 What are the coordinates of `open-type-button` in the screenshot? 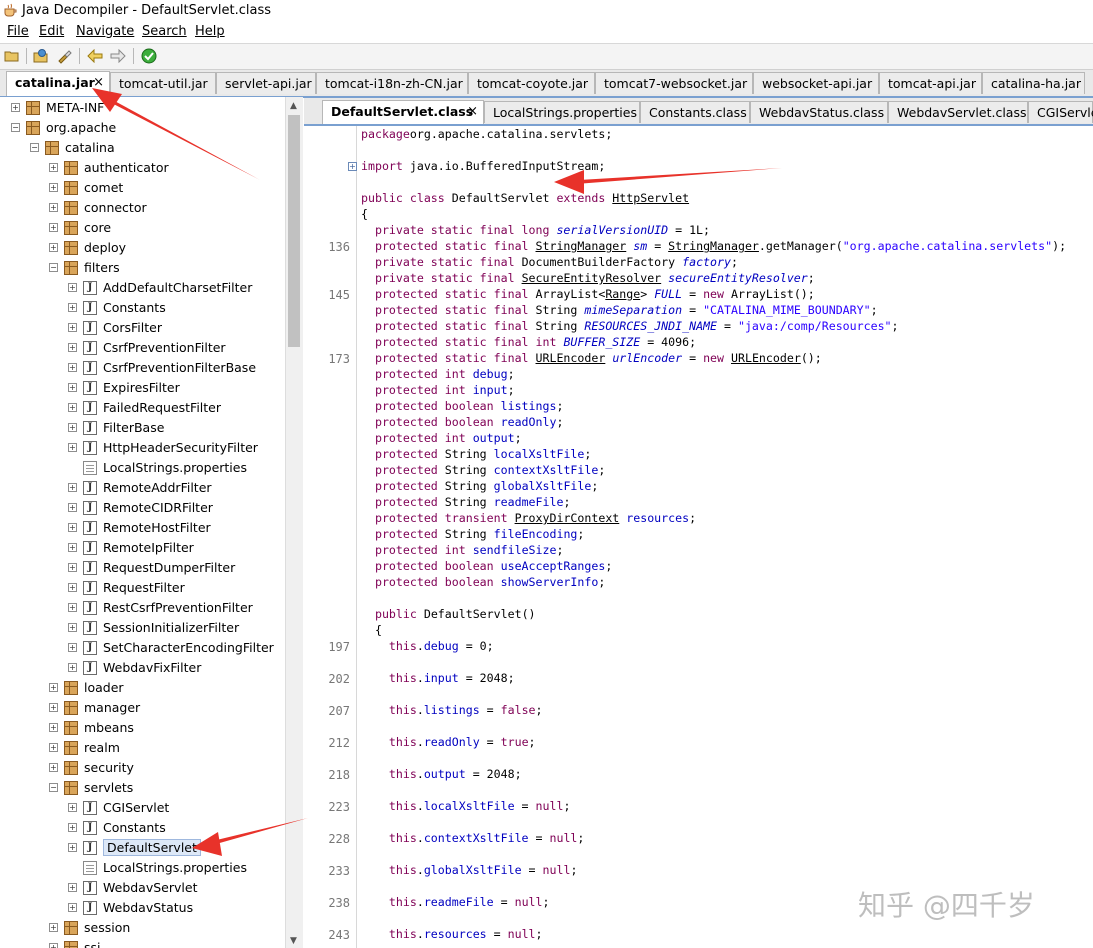 It's located at (41, 56).